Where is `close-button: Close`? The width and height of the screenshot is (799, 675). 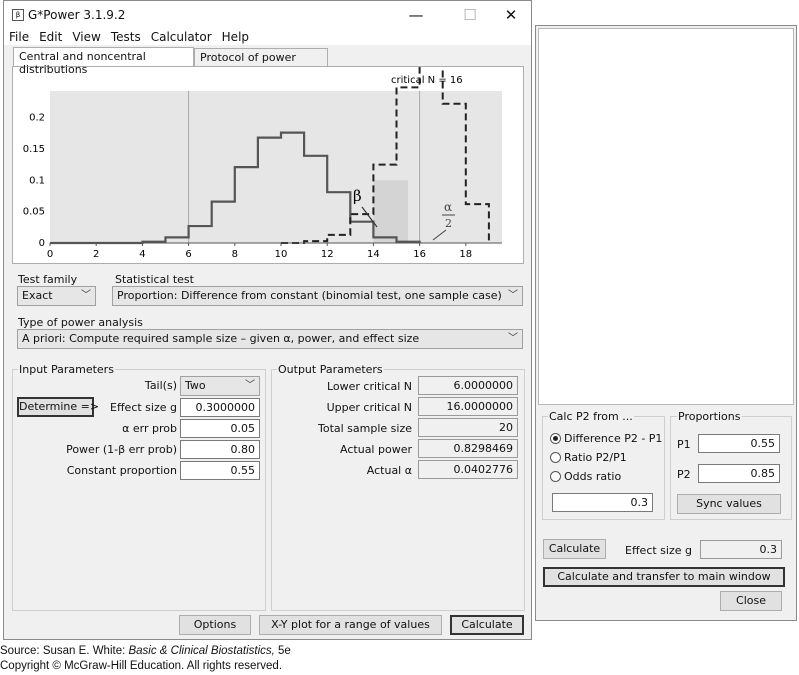
close-button: Close is located at coordinates (751, 601).